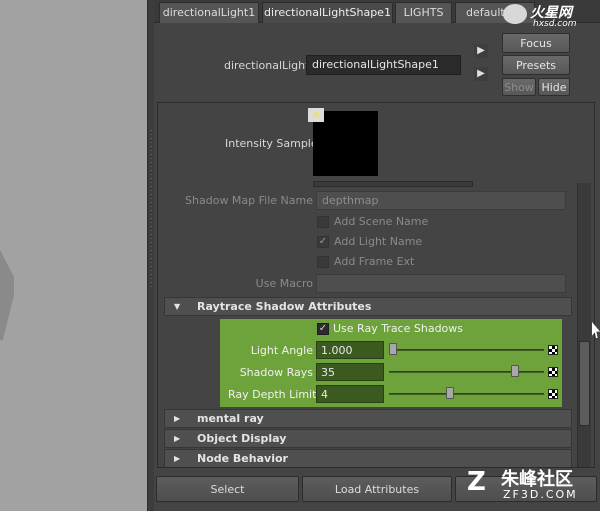 The width and height of the screenshot is (600, 511). Describe the element at coordinates (540, 494) in the screenshot. I see `zf3d-watermark-url: ZF3D.COM` at that location.